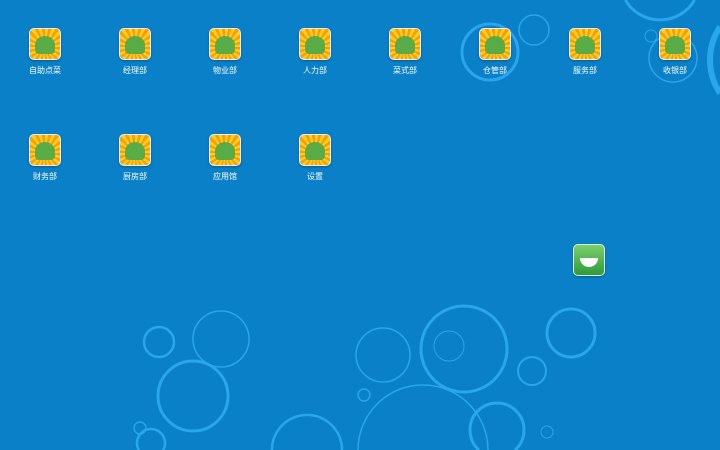  Describe the element at coordinates (135, 176) in the screenshot. I see `app-label: 厨房部` at that location.